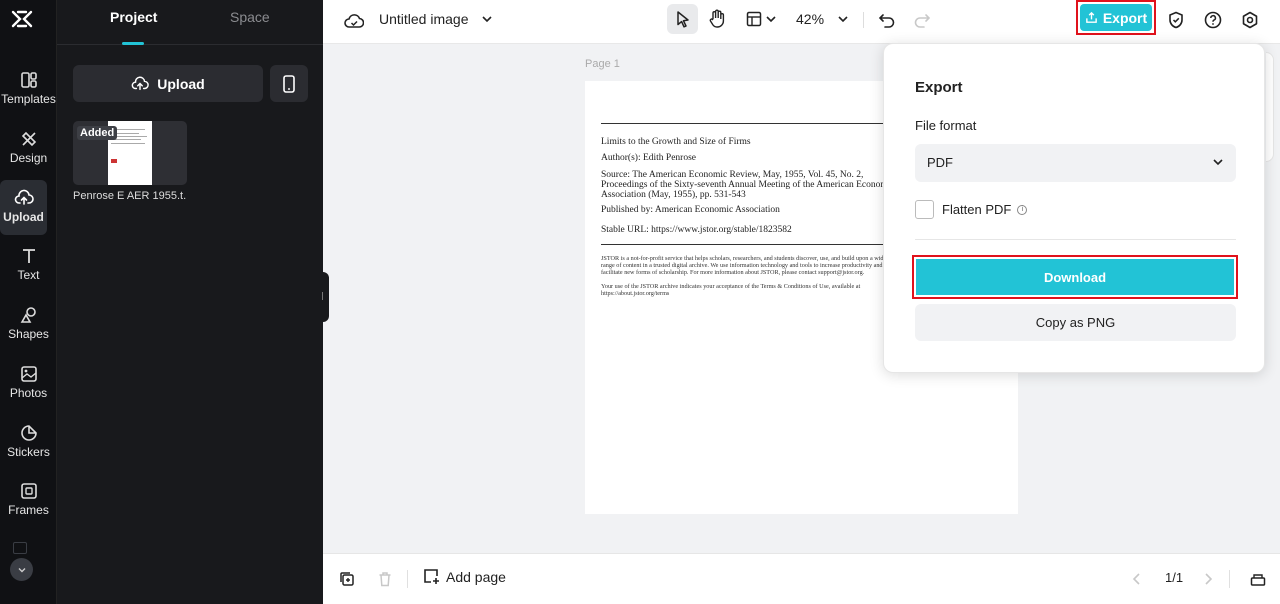  Describe the element at coordinates (863, 20) in the screenshot. I see `toolbar-divider` at that location.